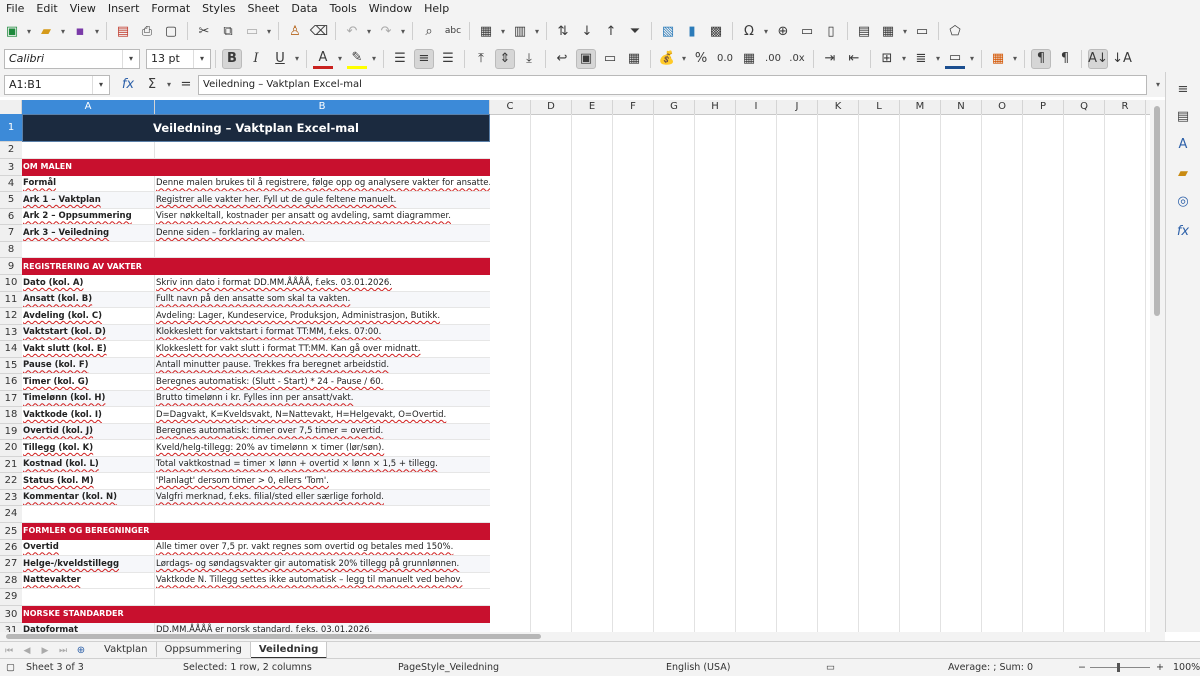 This screenshot has height=676, width=1200. What do you see at coordinates (88, 200) in the screenshot?
I see `cell-label: Ark 1 – Vaktplan` at bounding box center [88, 200].